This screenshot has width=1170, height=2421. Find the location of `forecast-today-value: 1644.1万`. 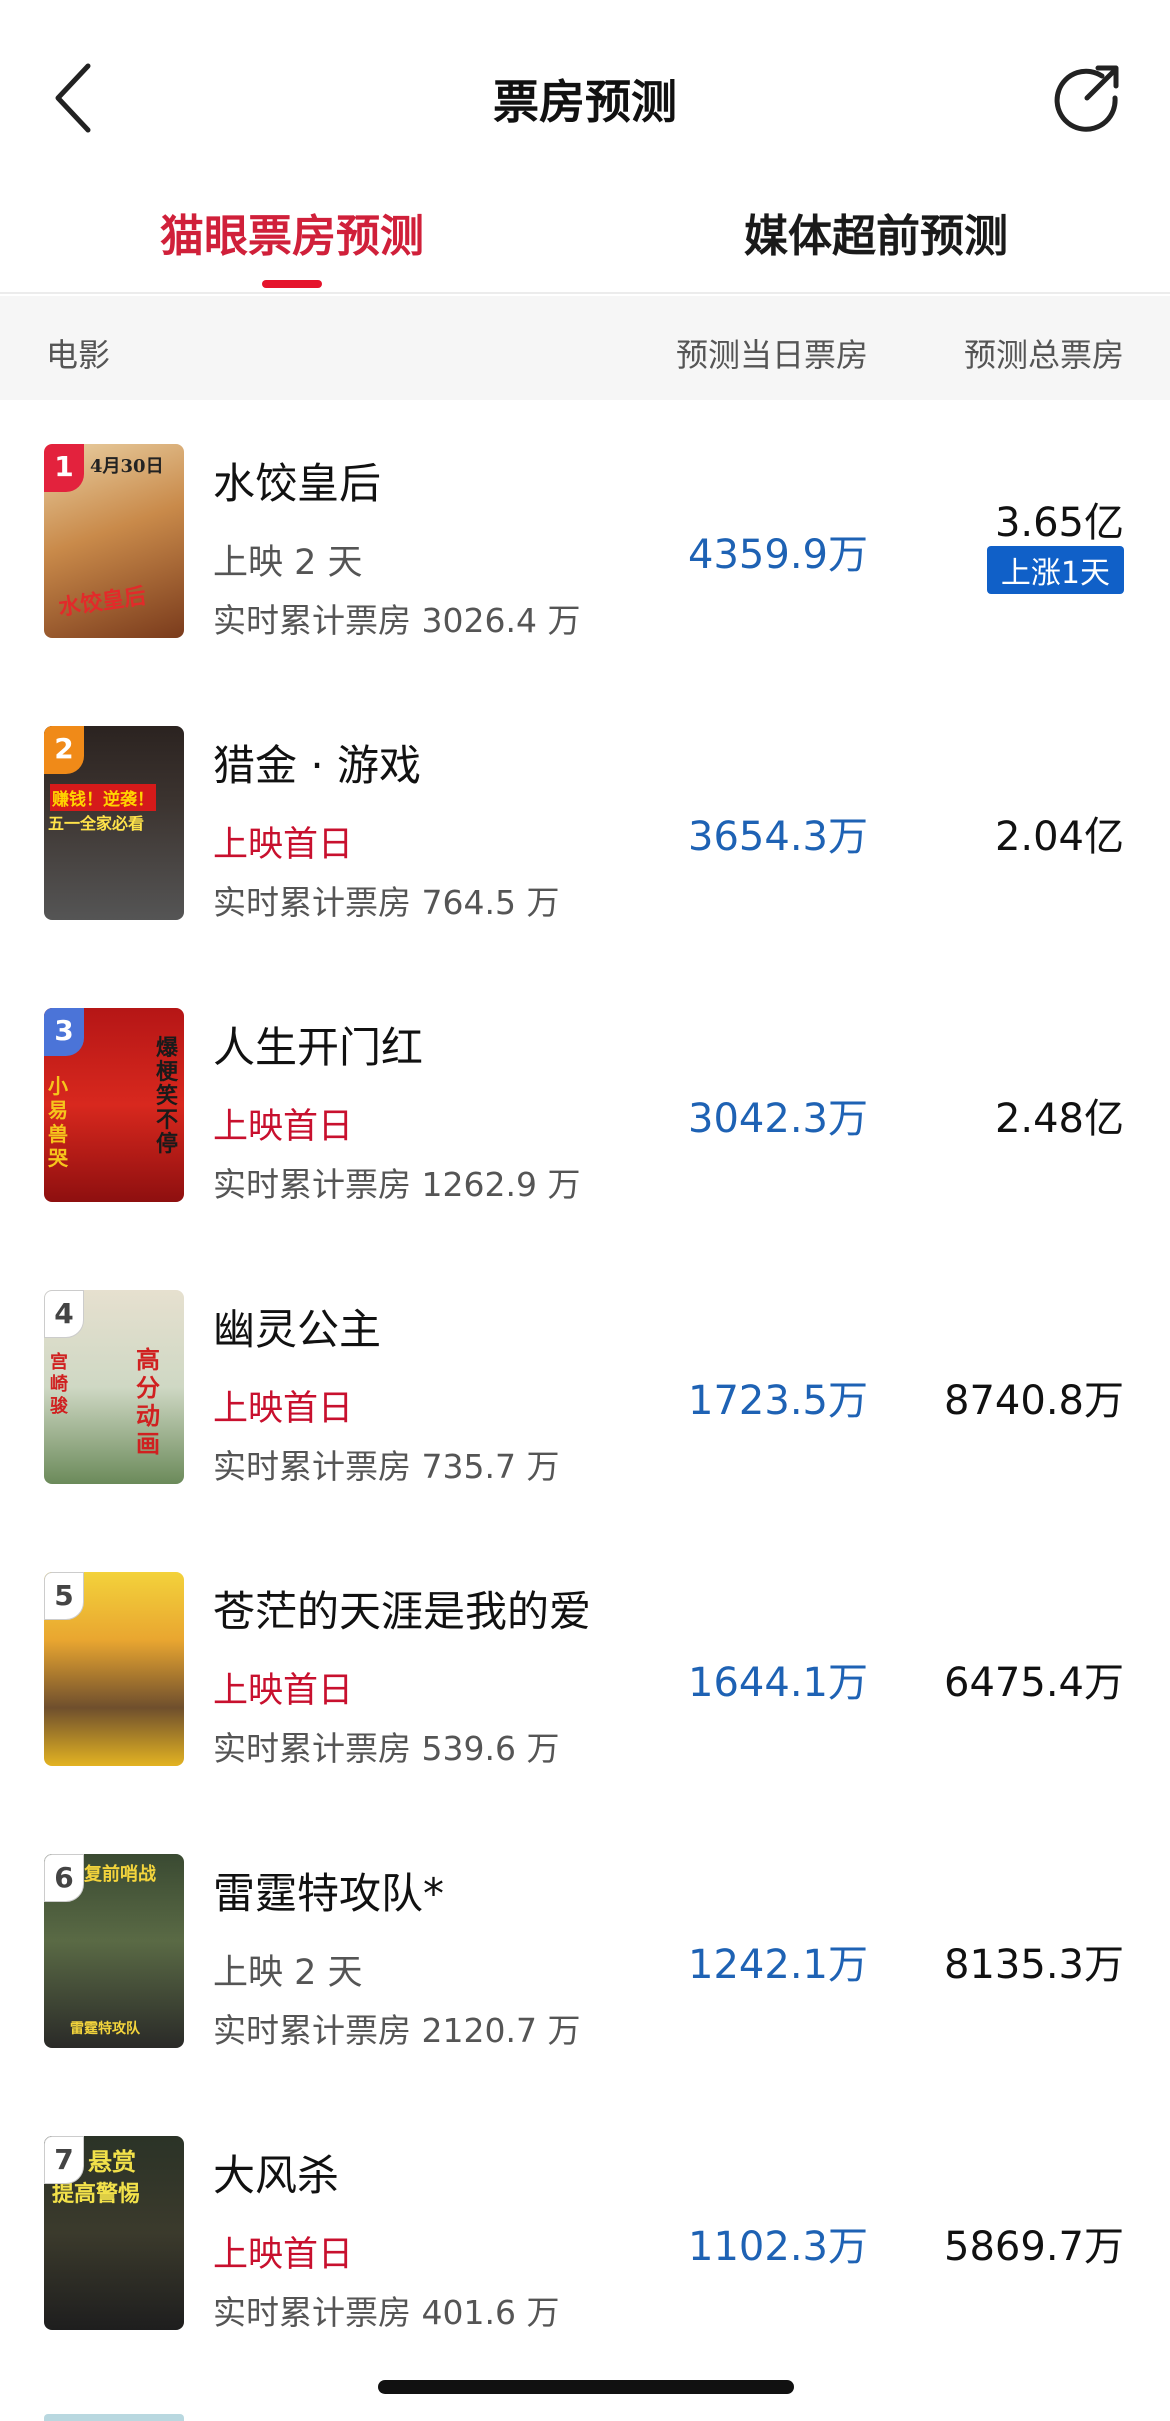

forecast-today-value: 1644.1万 is located at coordinates (778, 1683).